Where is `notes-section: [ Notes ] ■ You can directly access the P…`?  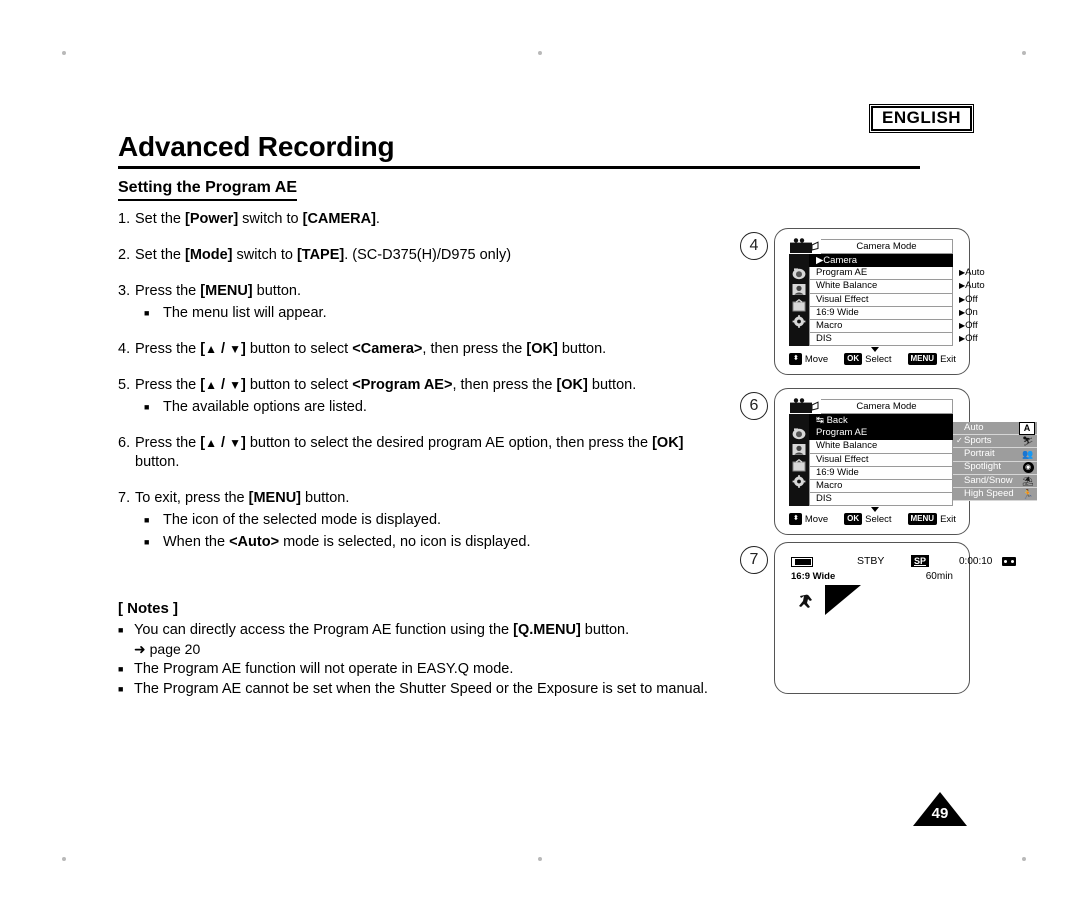
notes-section: [ Notes ] ■ You can directly access the P… is located at coordinates (423, 649).